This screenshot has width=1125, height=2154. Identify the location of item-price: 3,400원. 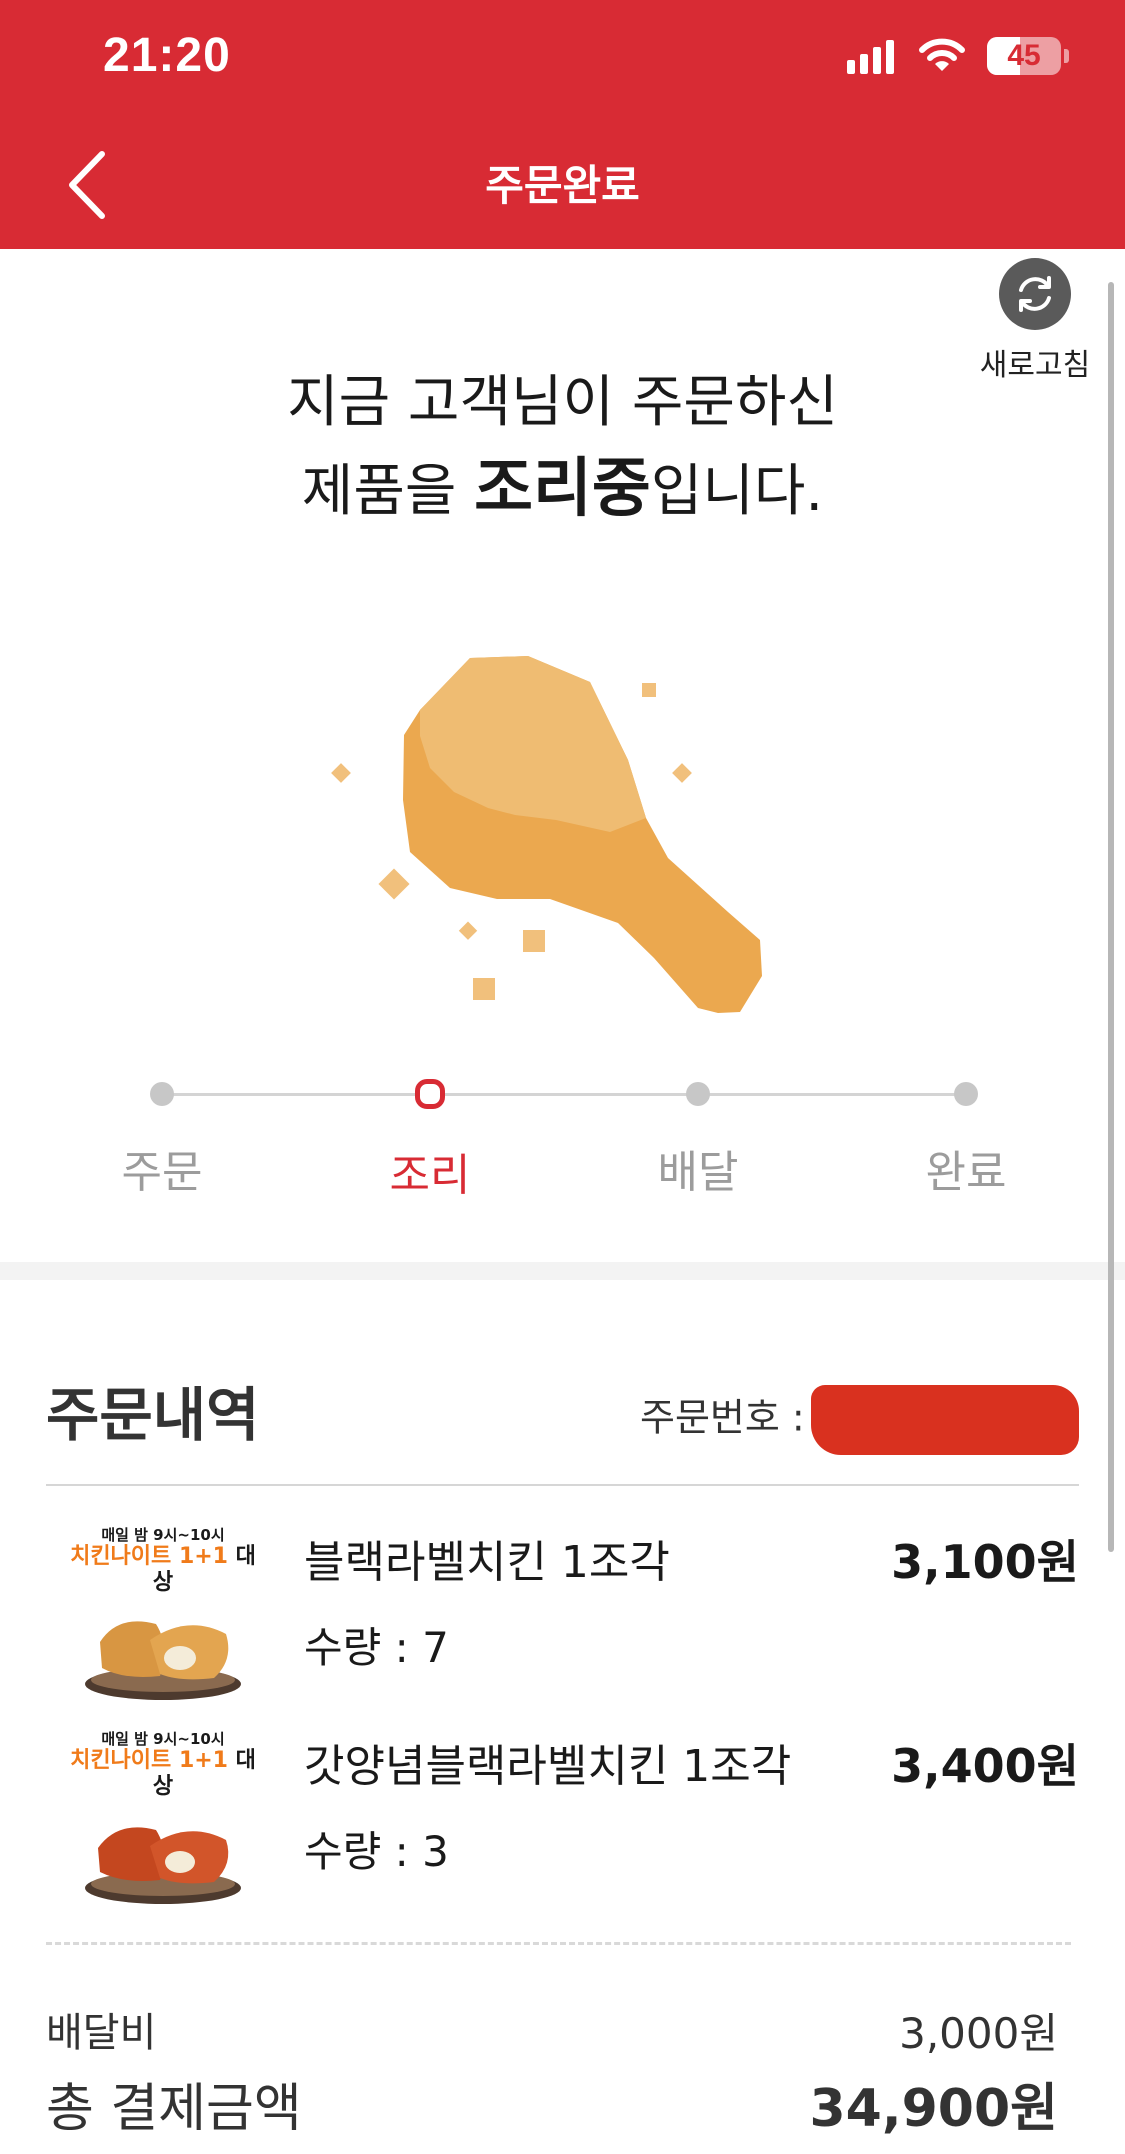
(985, 1766).